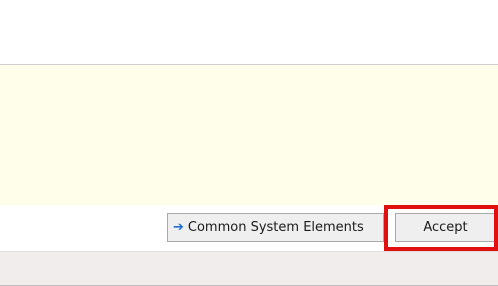 The image size is (498, 286). I want to click on accept-label: Accept, so click(445, 227).